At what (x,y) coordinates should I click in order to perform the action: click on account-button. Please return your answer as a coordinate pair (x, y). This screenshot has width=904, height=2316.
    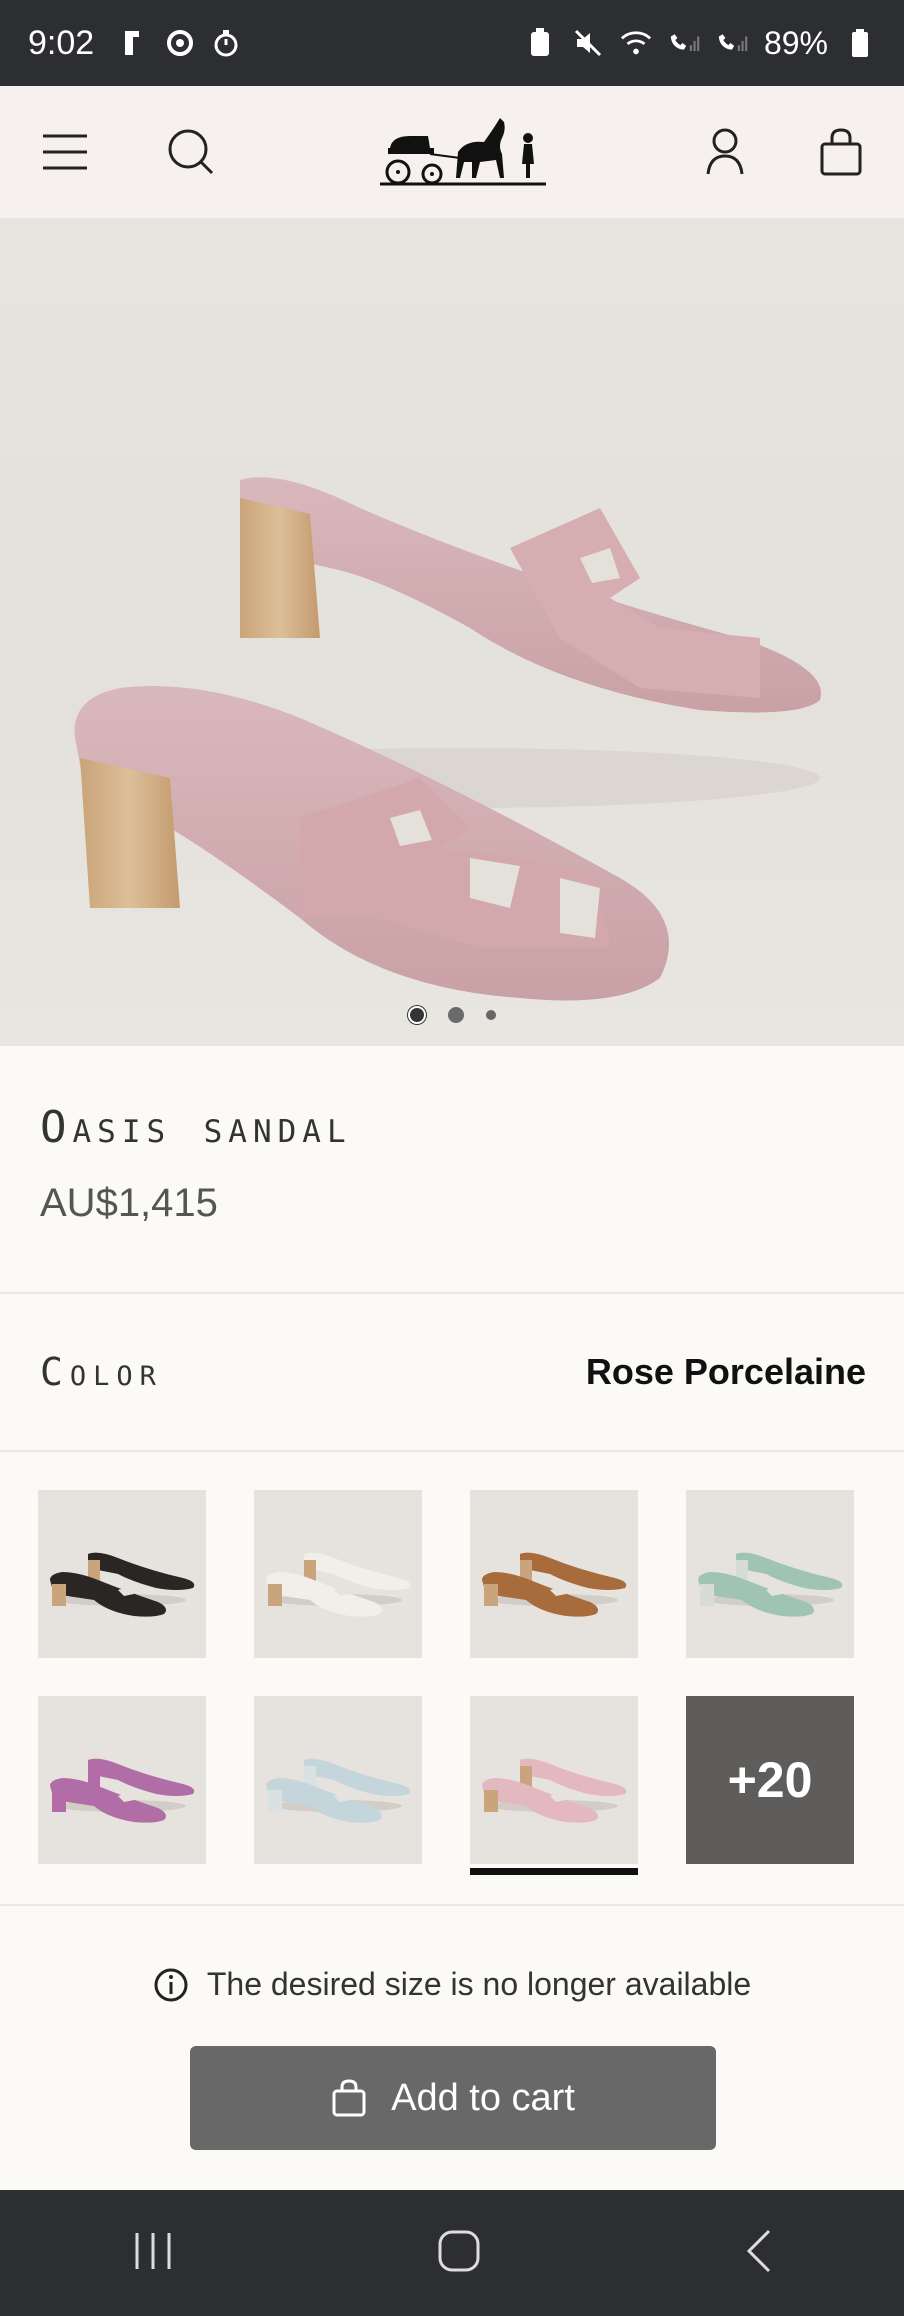
    Looking at the image, I should click on (725, 152).